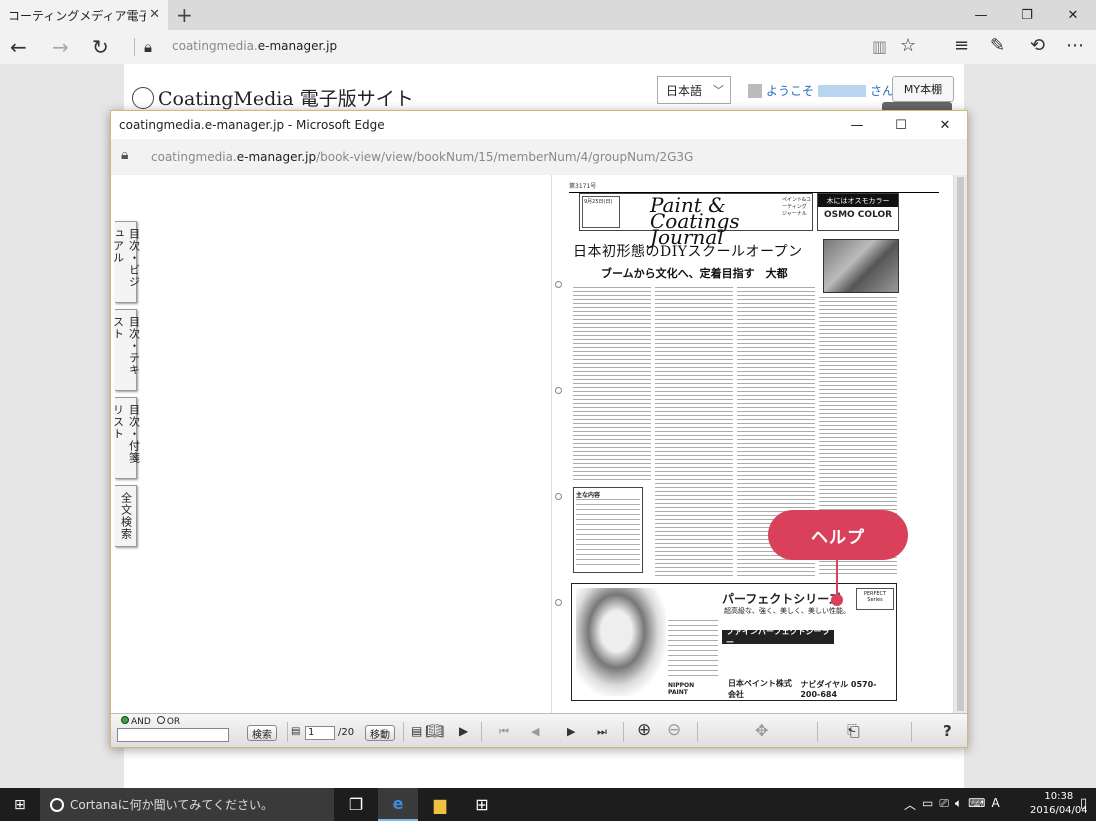 This screenshot has width=1096, height=821. I want to click on tab-toc-text: 目次・テキスト, so click(126, 350).